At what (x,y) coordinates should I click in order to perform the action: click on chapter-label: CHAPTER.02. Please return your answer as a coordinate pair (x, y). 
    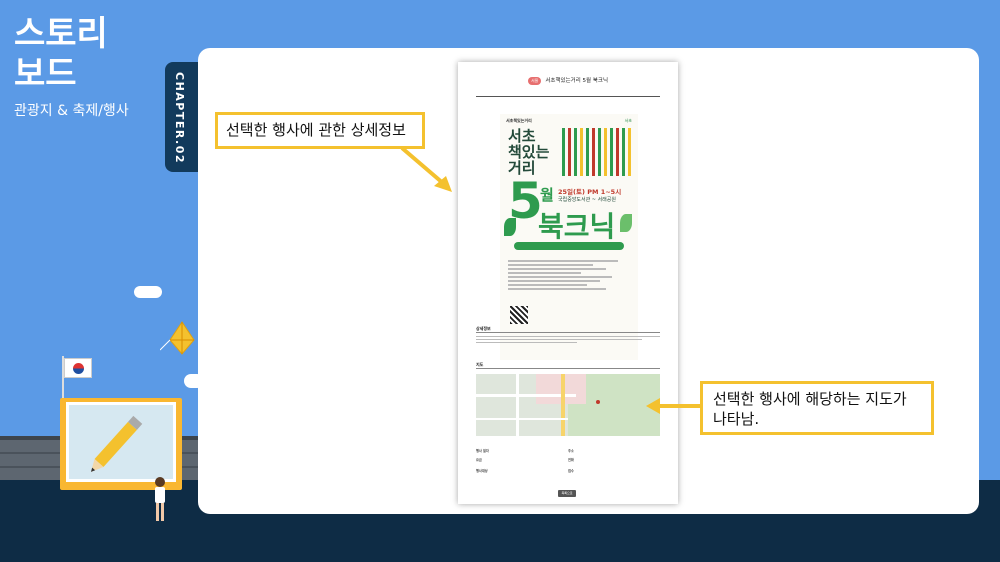
    Looking at the image, I should click on (179, 118).